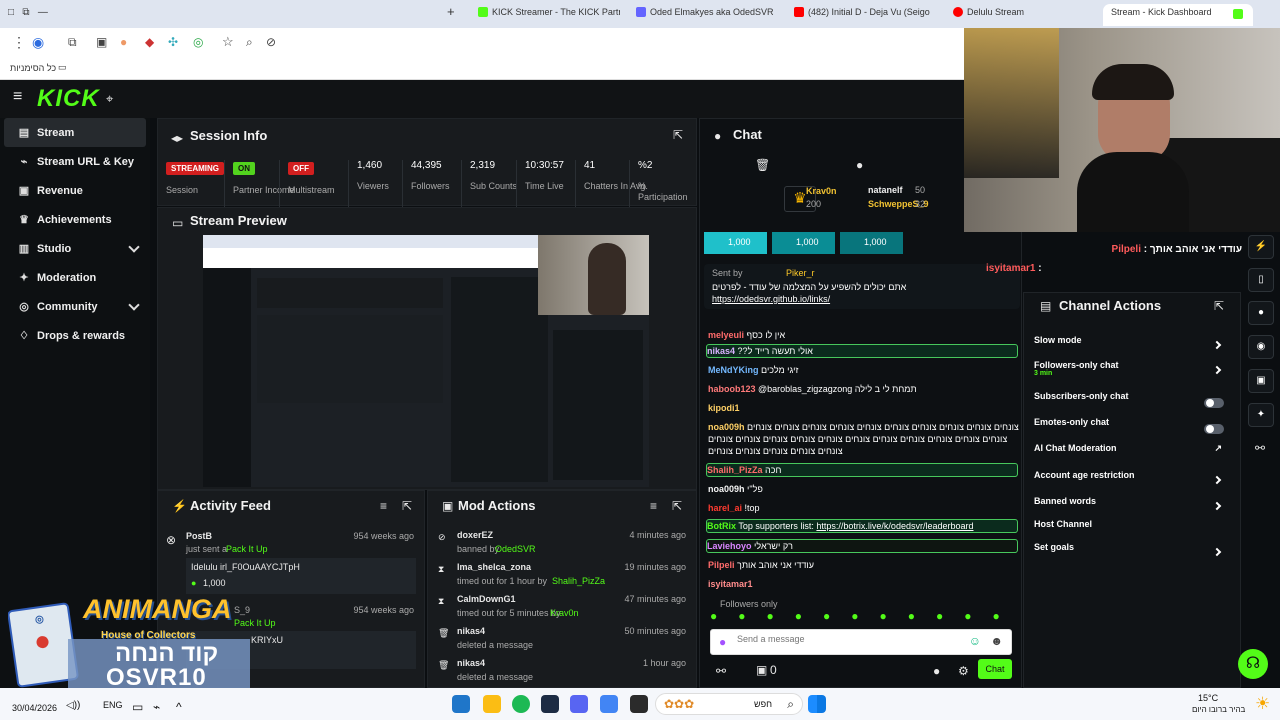 Image resolution: width=1280 pixels, height=720 pixels. Describe the element at coordinates (109, 99) in the screenshot. I see `pin-icon: ⌖` at that location.